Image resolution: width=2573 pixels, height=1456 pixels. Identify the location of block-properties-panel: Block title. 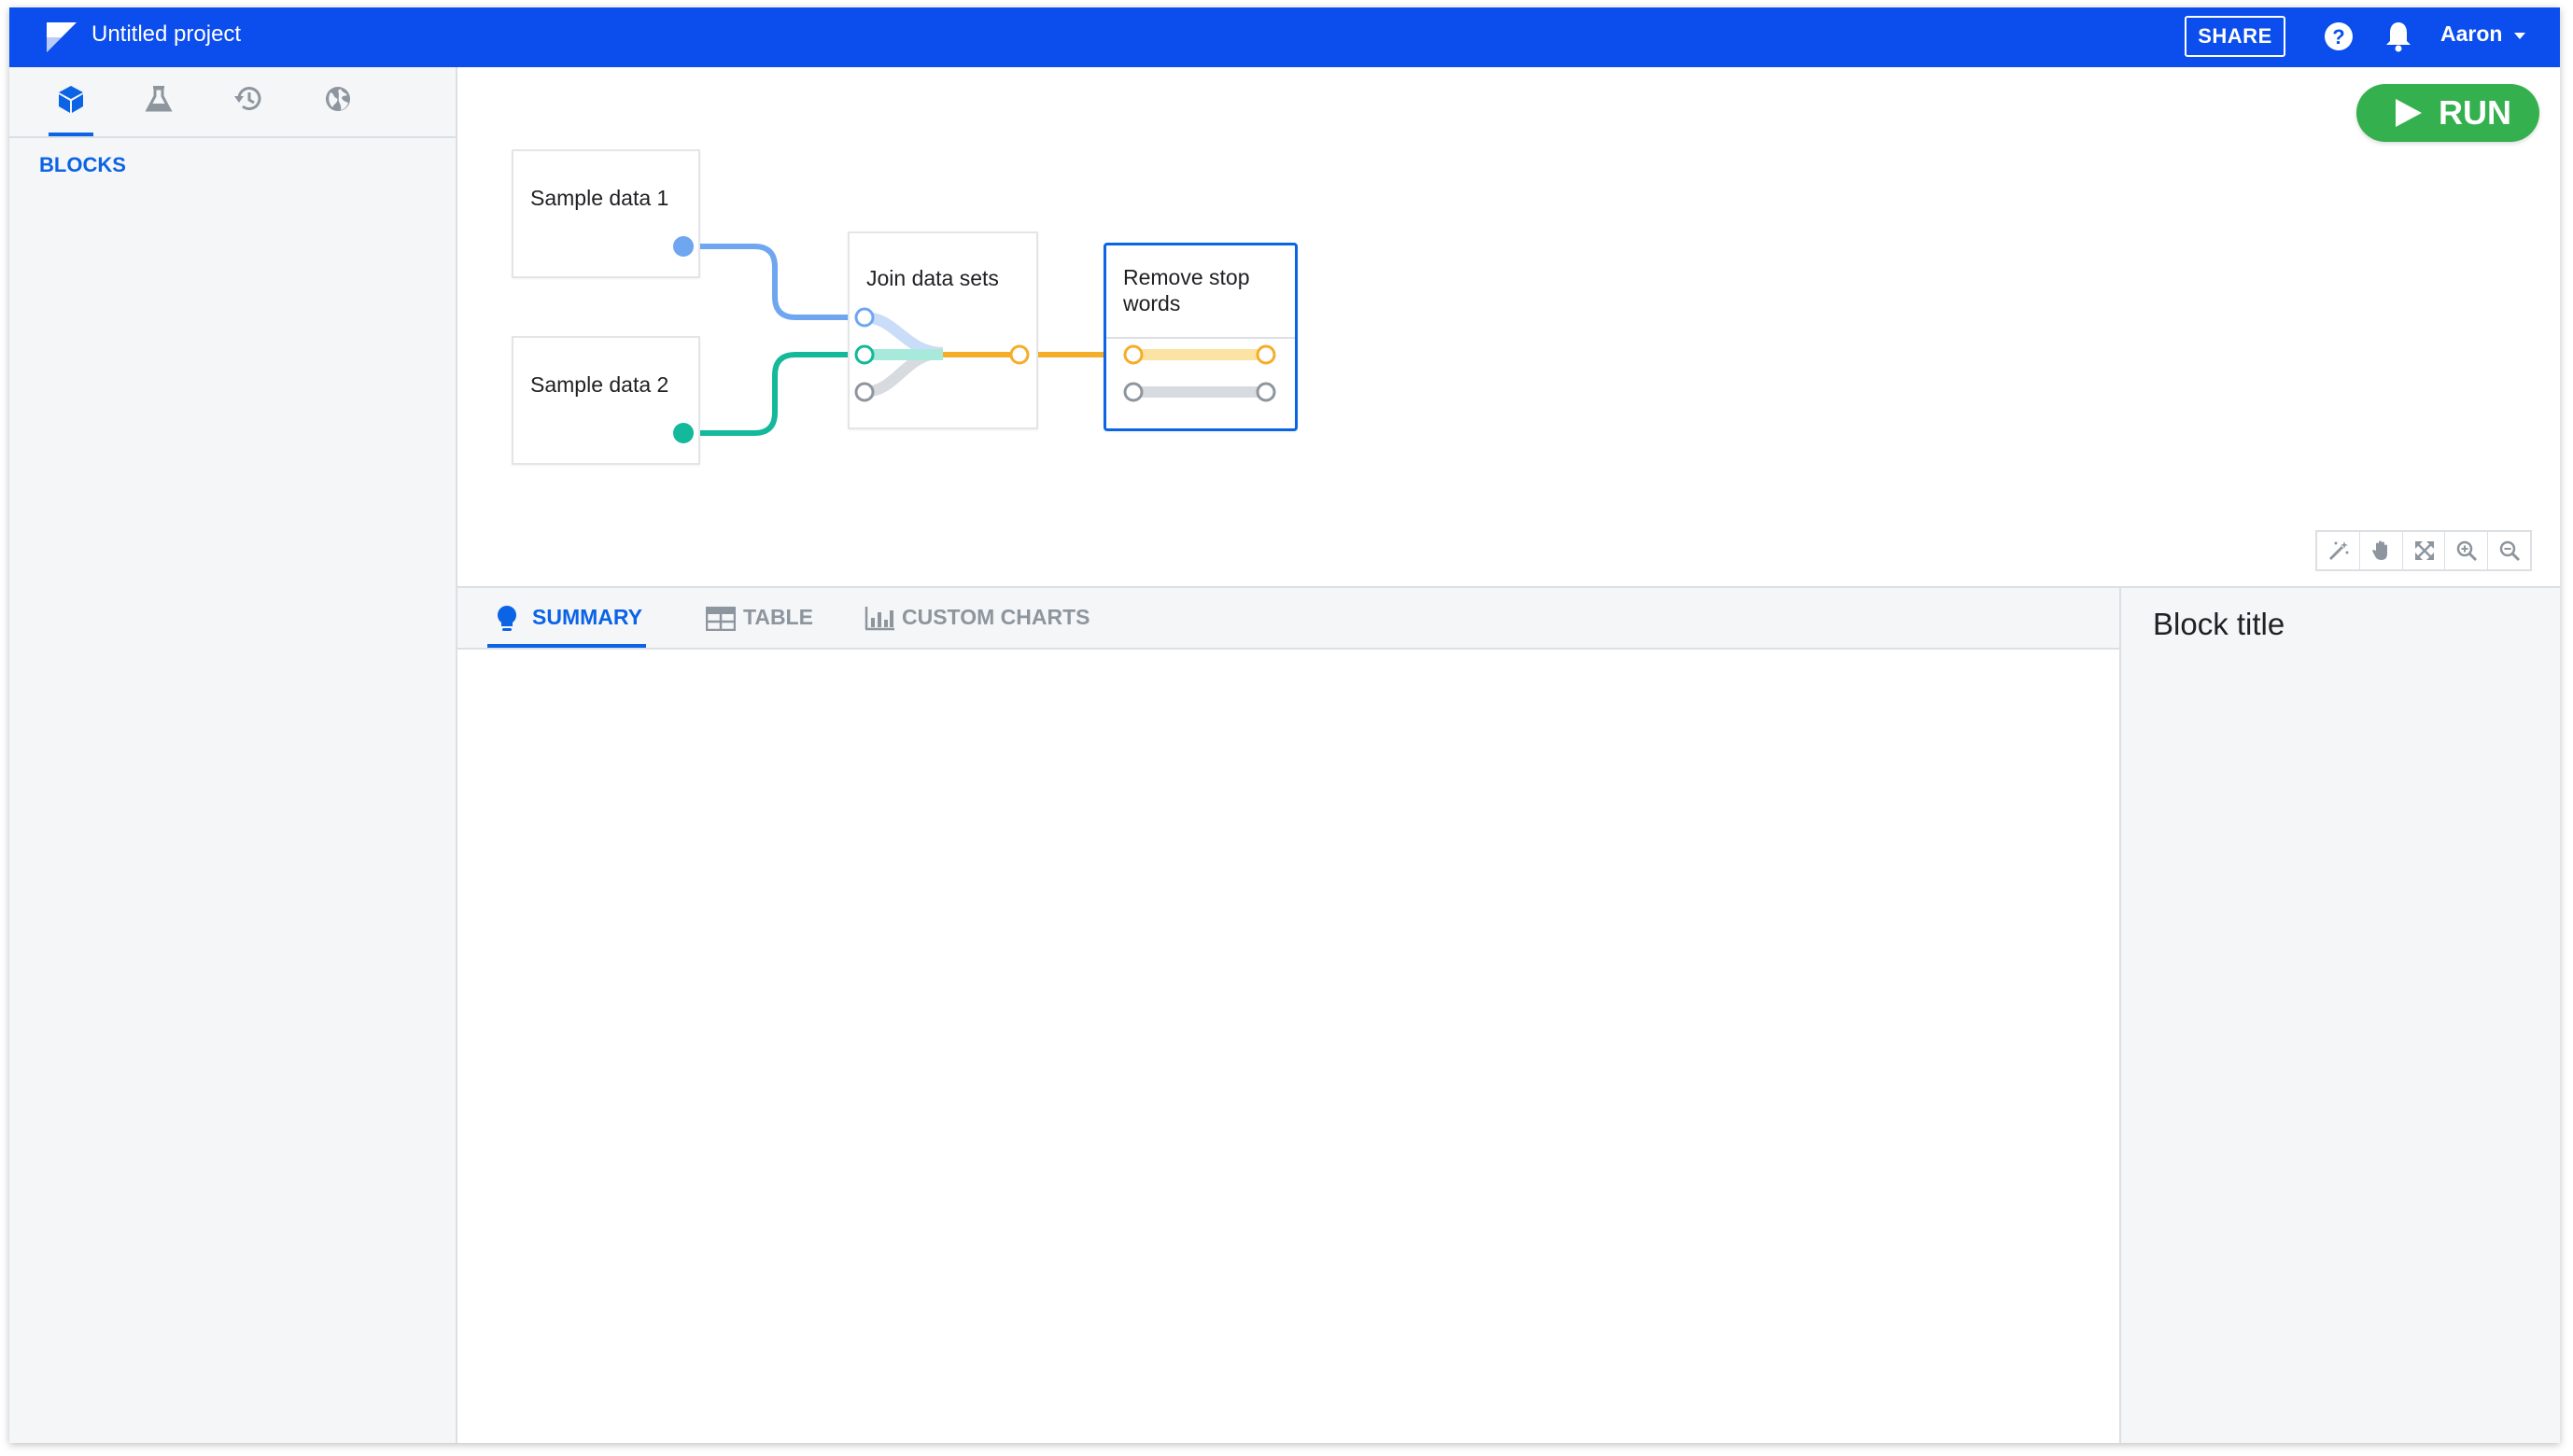
(2340, 1015).